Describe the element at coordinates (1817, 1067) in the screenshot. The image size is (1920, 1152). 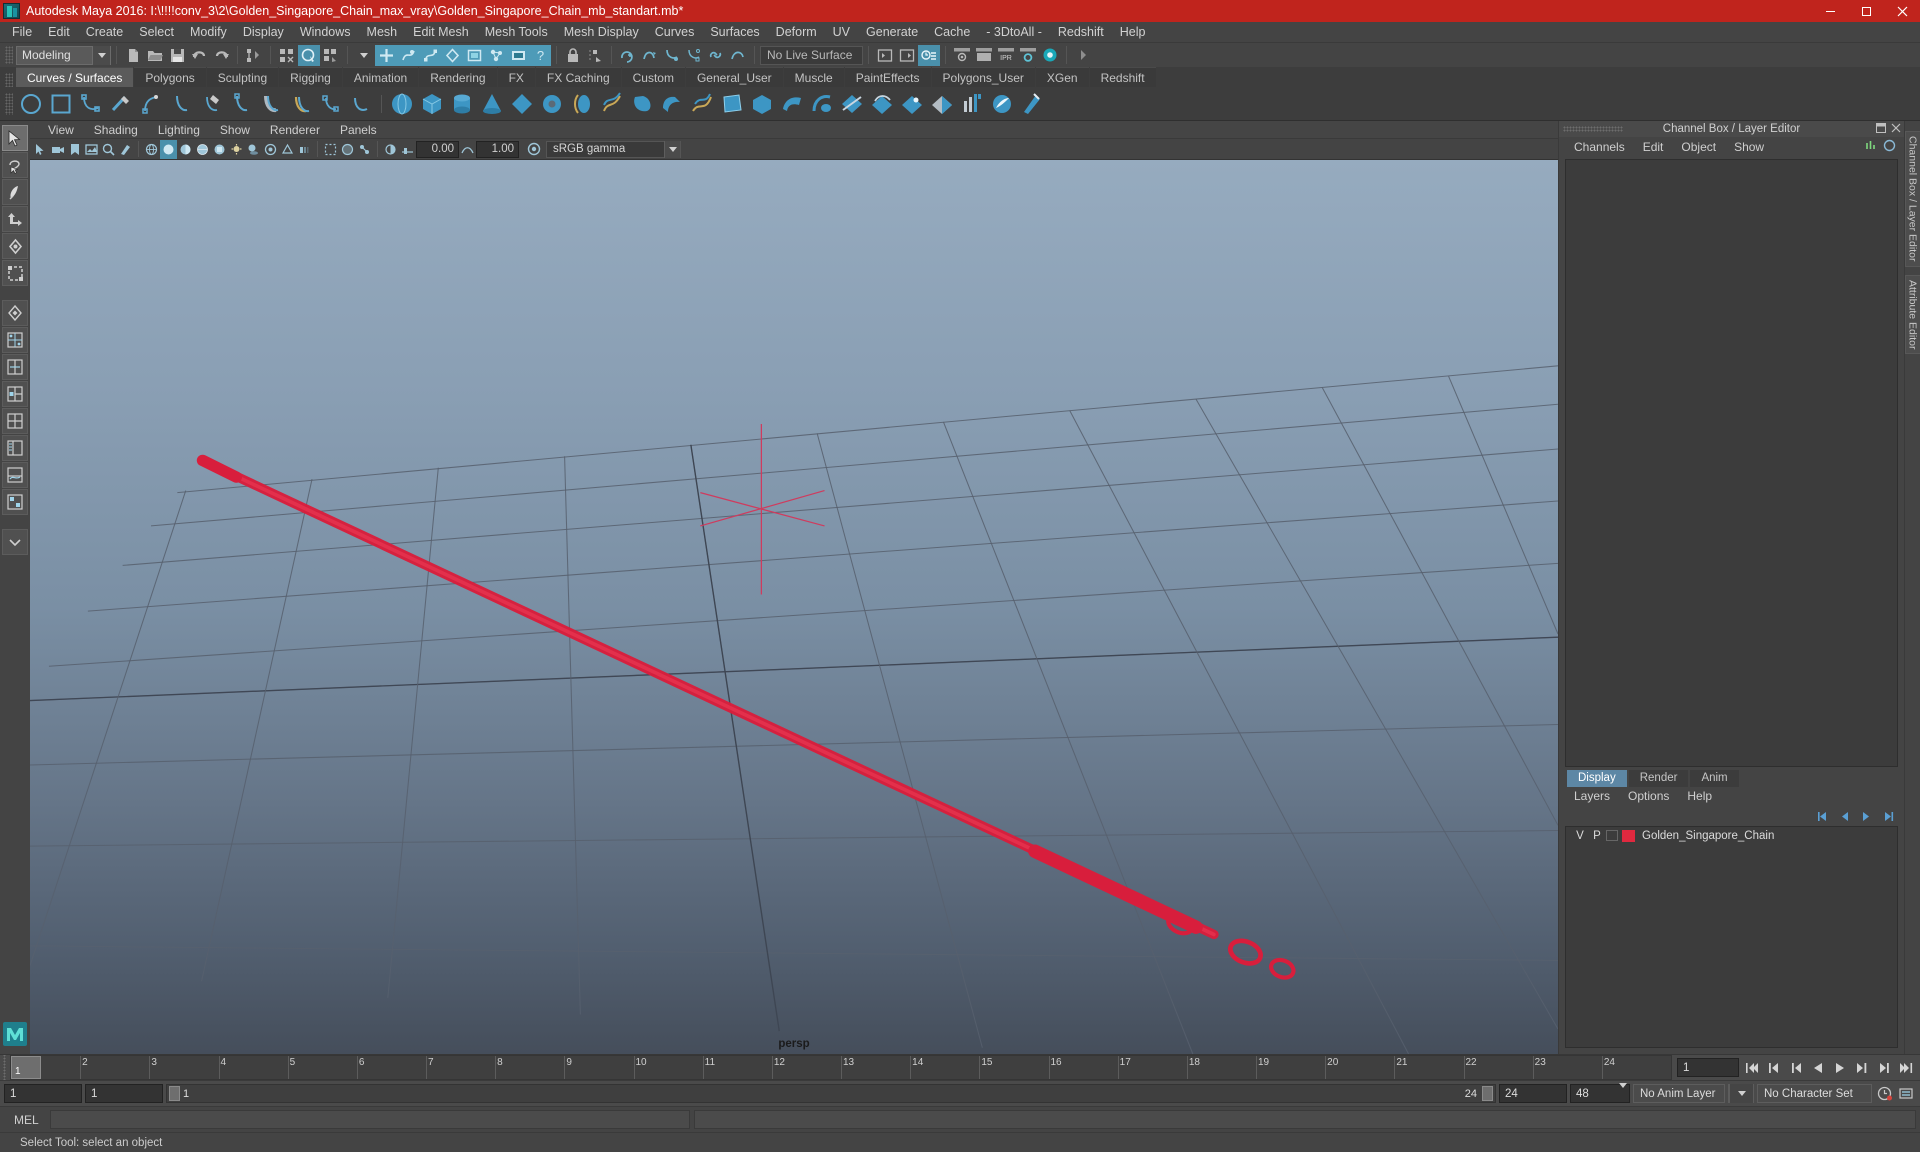
I see `play-backwards-icon` at that location.